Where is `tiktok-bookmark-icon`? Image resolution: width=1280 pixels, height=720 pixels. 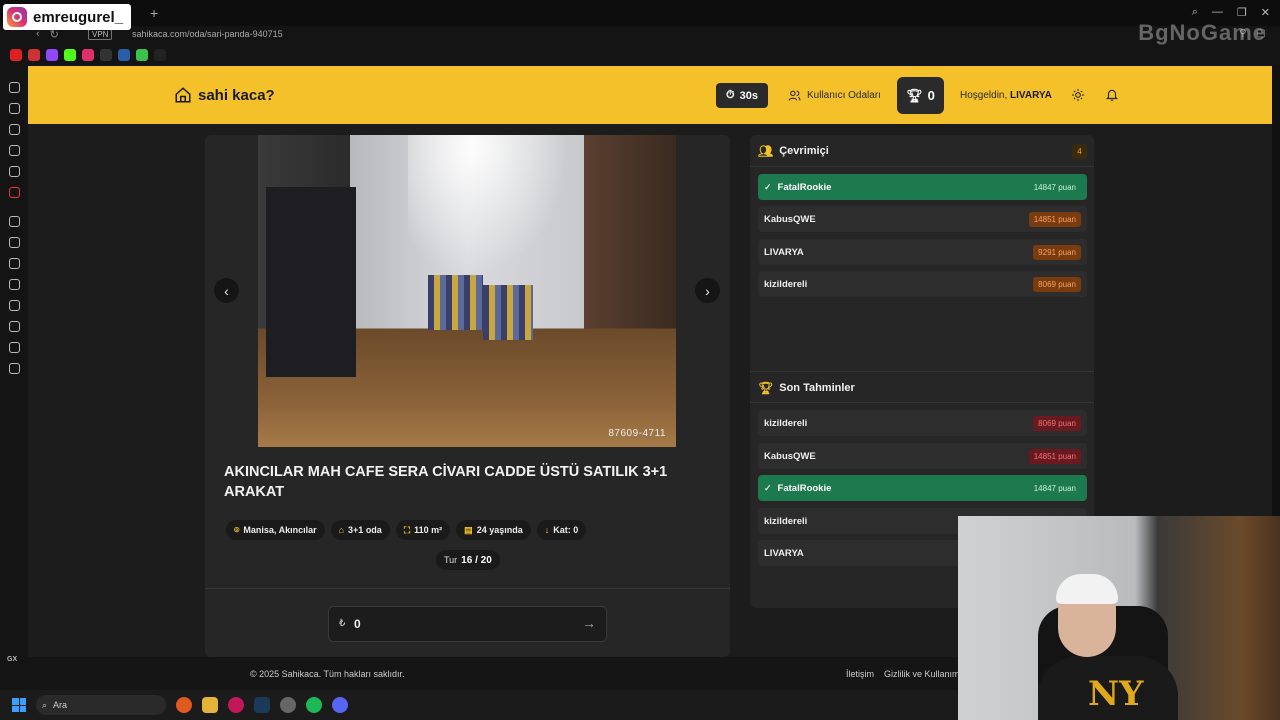 tiktok-bookmark-icon is located at coordinates (160, 55).